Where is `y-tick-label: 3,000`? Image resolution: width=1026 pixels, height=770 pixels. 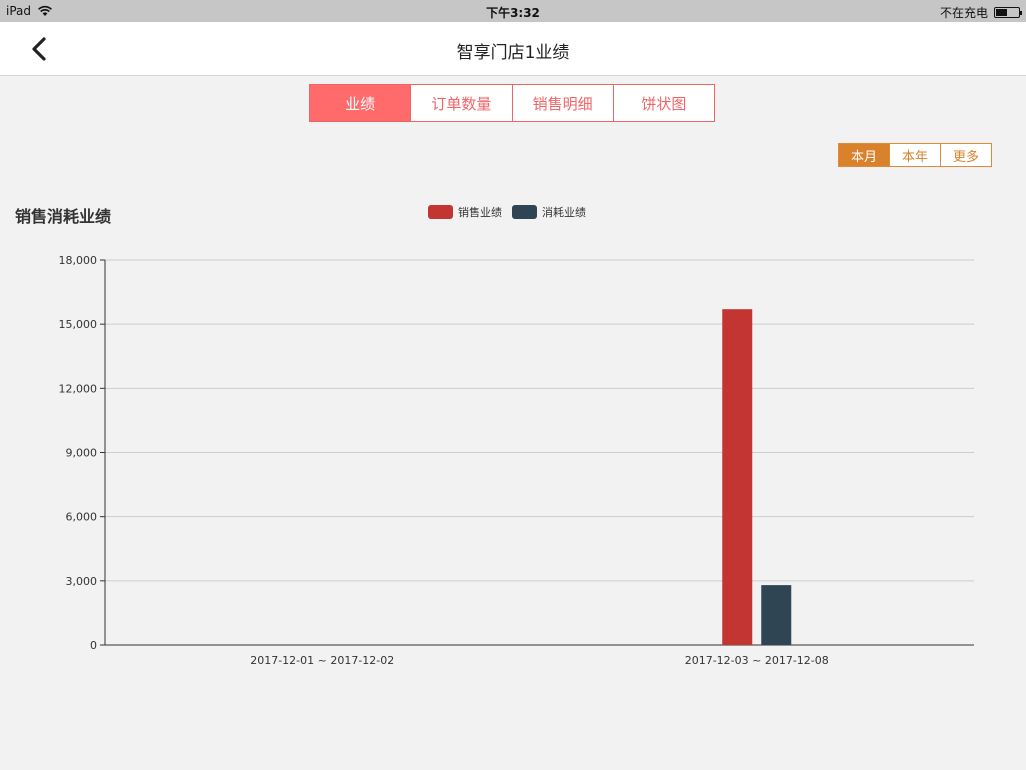 y-tick-label: 3,000 is located at coordinates (82, 581).